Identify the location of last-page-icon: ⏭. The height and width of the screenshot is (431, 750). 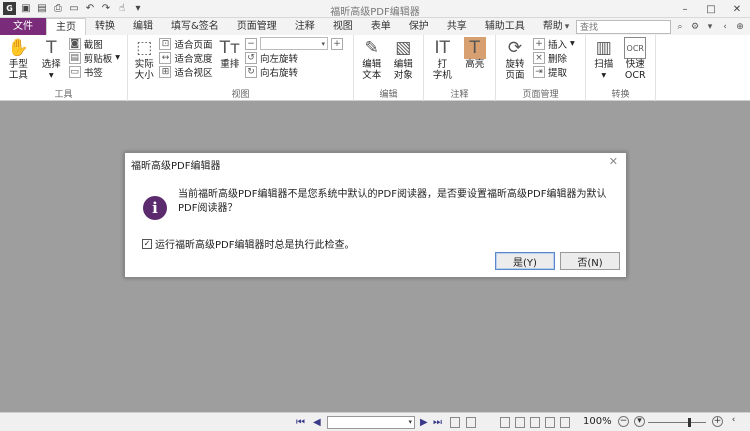
(437, 422).